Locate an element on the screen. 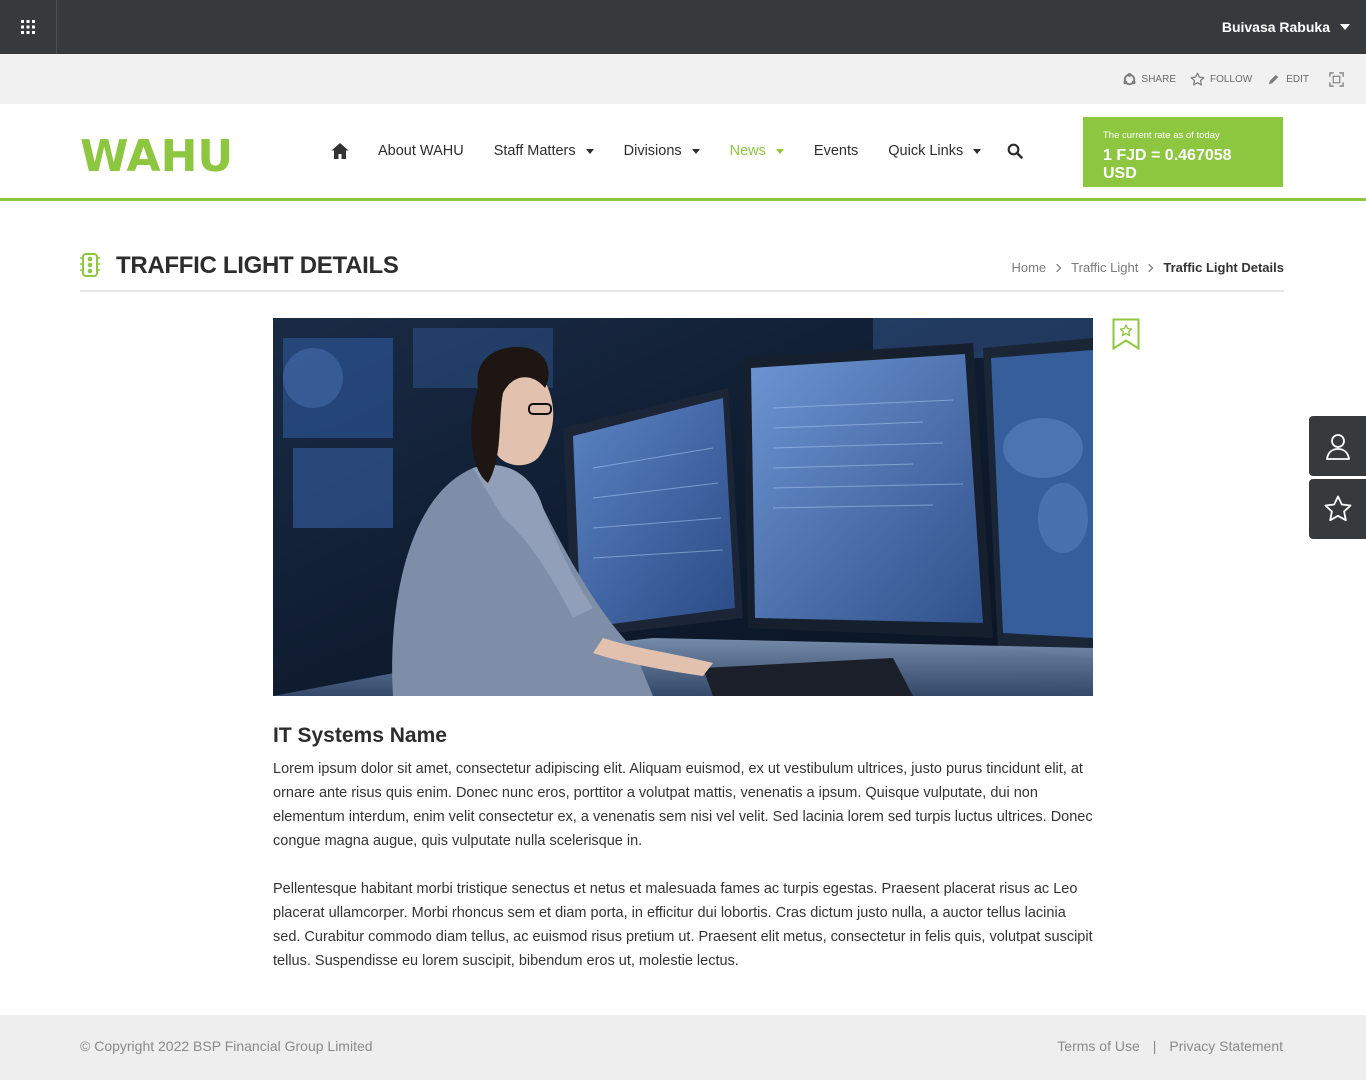 This screenshot has height=1080, width=1366. follow-label: FOLLOW is located at coordinates (1231, 79).